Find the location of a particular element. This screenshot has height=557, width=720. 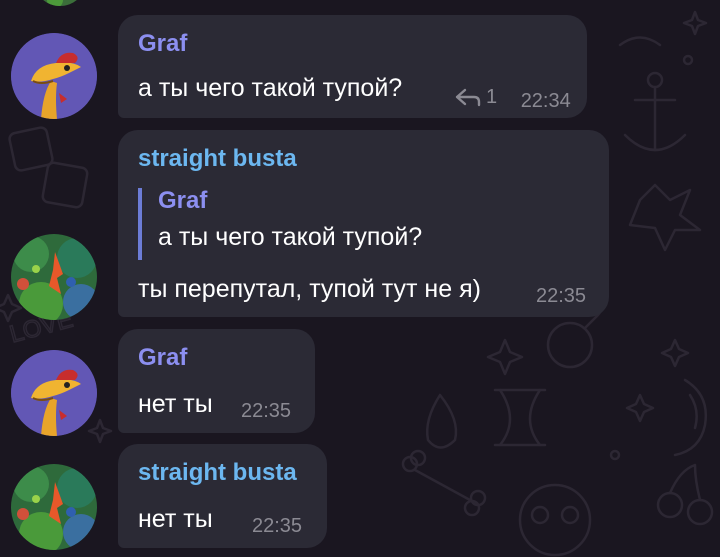

quoted-text: а ты чего такой тупой? is located at coordinates (290, 237).